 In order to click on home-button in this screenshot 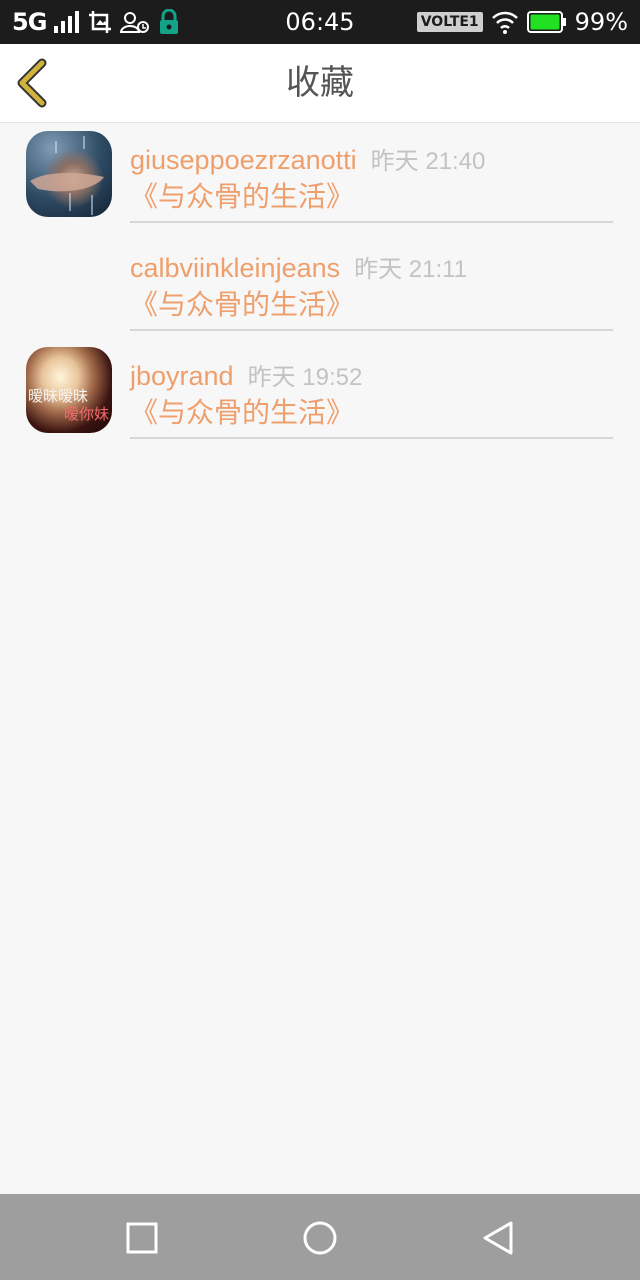, I will do `click(320, 1238)`.